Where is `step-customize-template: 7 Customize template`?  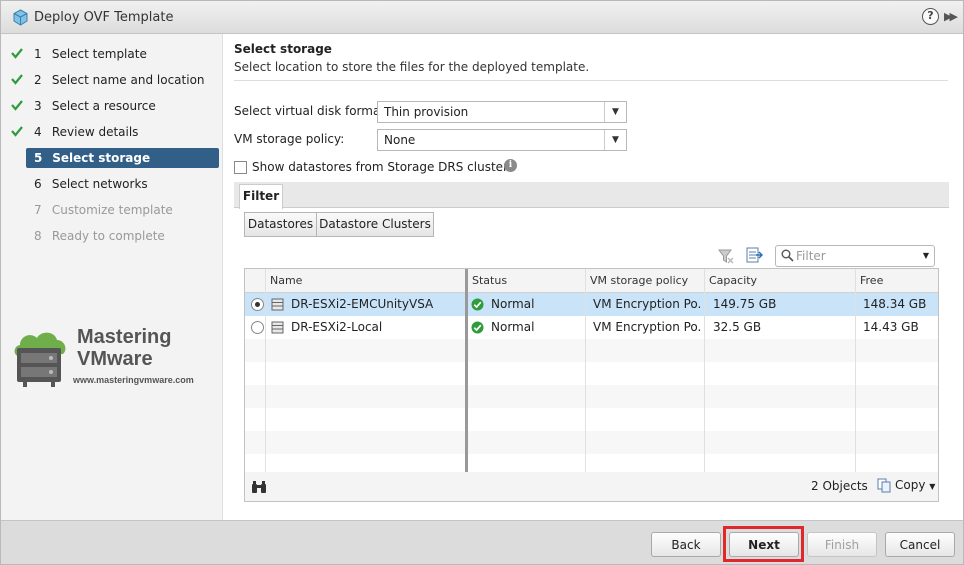 step-customize-template: 7 Customize template is located at coordinates (103, 210).